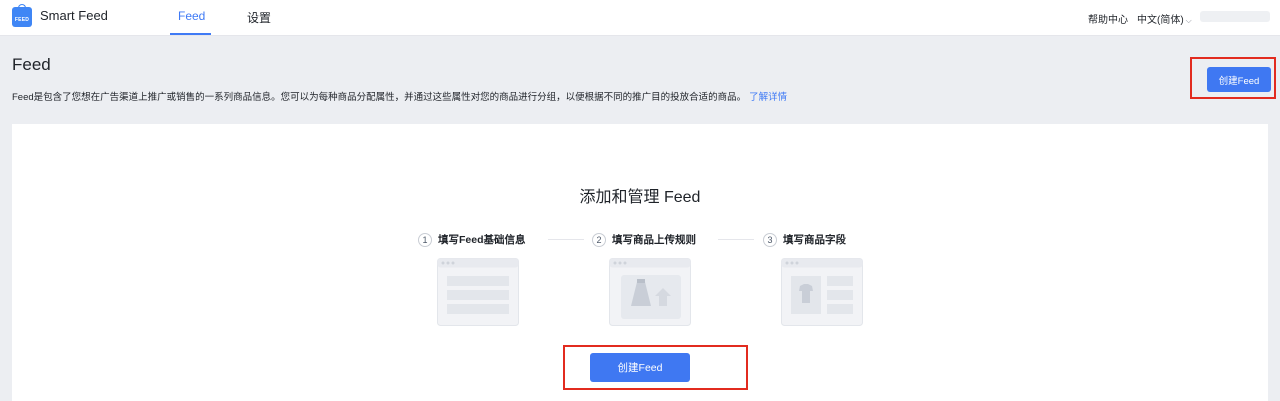 This screenshot has width=1280, height=401. I want to click on language-label: 中文(简体), so click(1160, 20).